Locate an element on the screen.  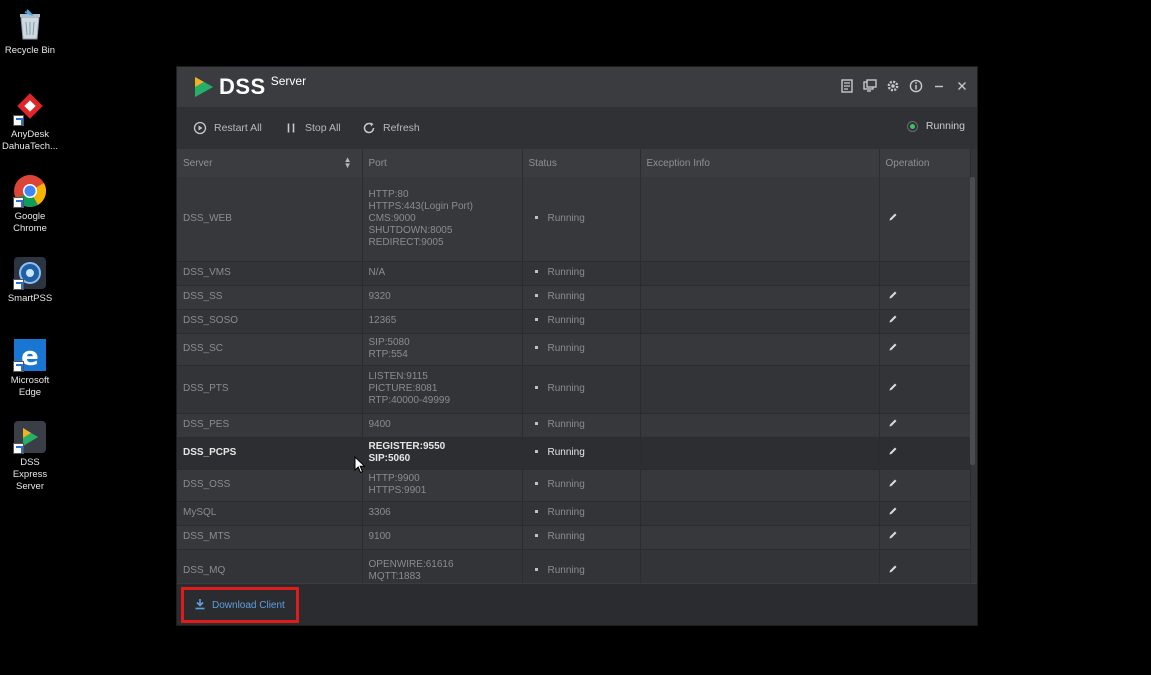
desktop-icon-label: Microsoft Edge is located at coordinates (30, 386).